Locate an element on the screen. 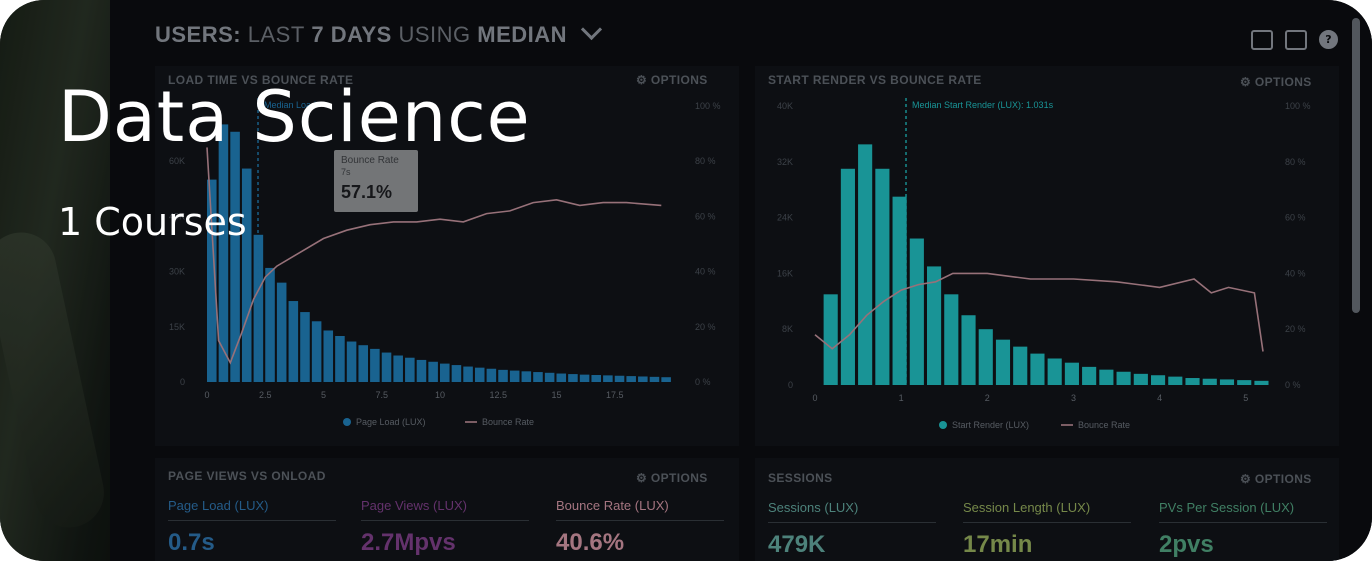  scrollbar is located at coordinates (1356, 165).